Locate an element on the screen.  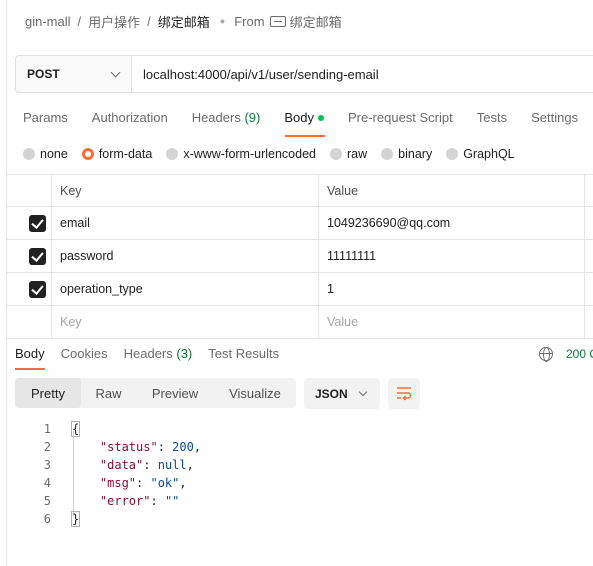
active-tab-indicator is located at coordinates (305, 136).